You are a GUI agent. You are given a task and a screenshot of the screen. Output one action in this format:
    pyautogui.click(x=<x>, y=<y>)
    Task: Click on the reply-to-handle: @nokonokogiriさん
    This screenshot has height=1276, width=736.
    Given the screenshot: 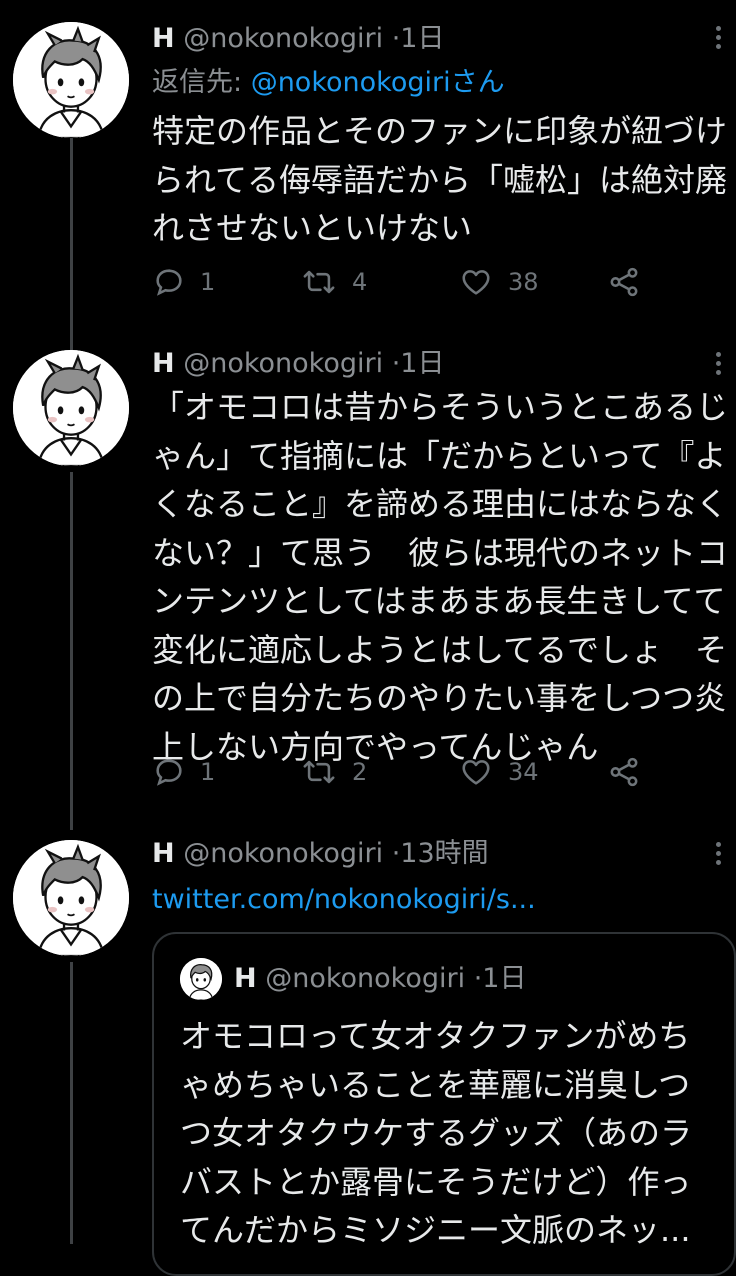 What is the action you would take?
    pyautogui.click(x=378, y=82)
    